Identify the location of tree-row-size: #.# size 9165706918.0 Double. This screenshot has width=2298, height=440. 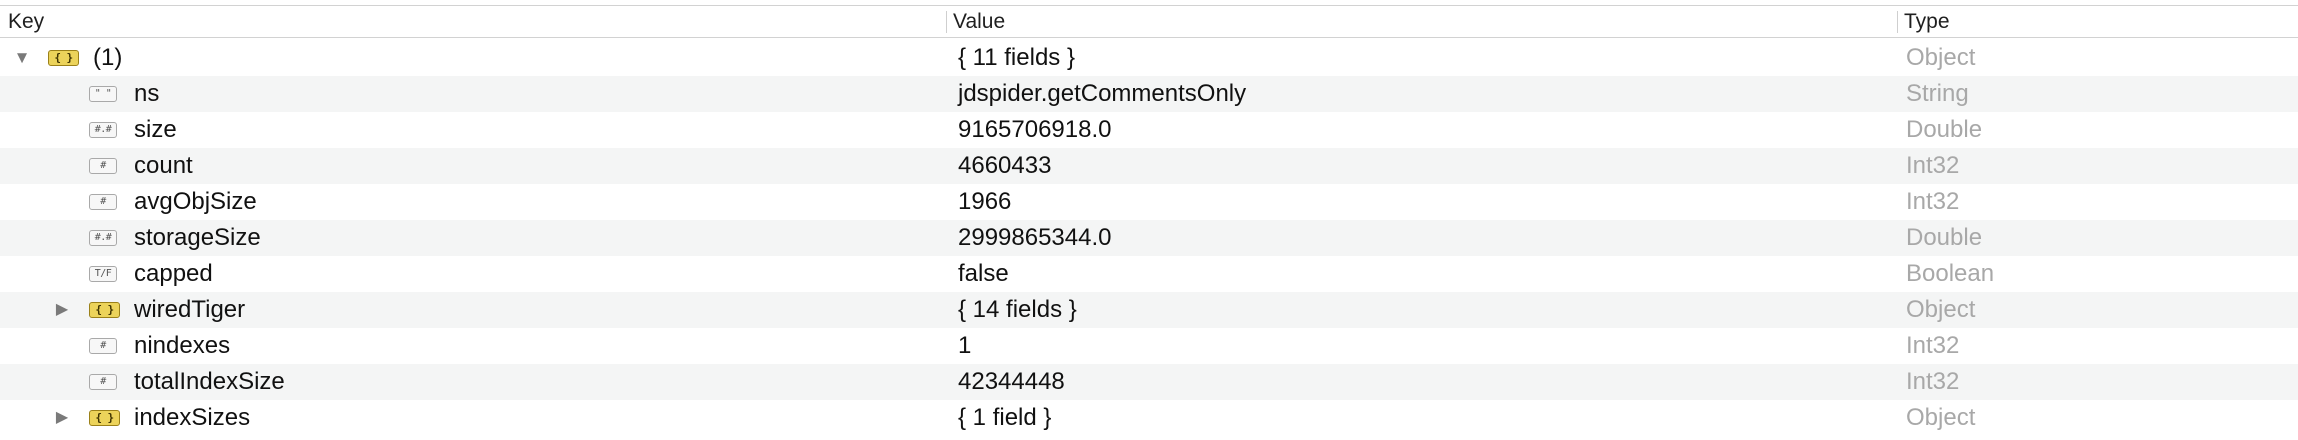
(1149, 130).